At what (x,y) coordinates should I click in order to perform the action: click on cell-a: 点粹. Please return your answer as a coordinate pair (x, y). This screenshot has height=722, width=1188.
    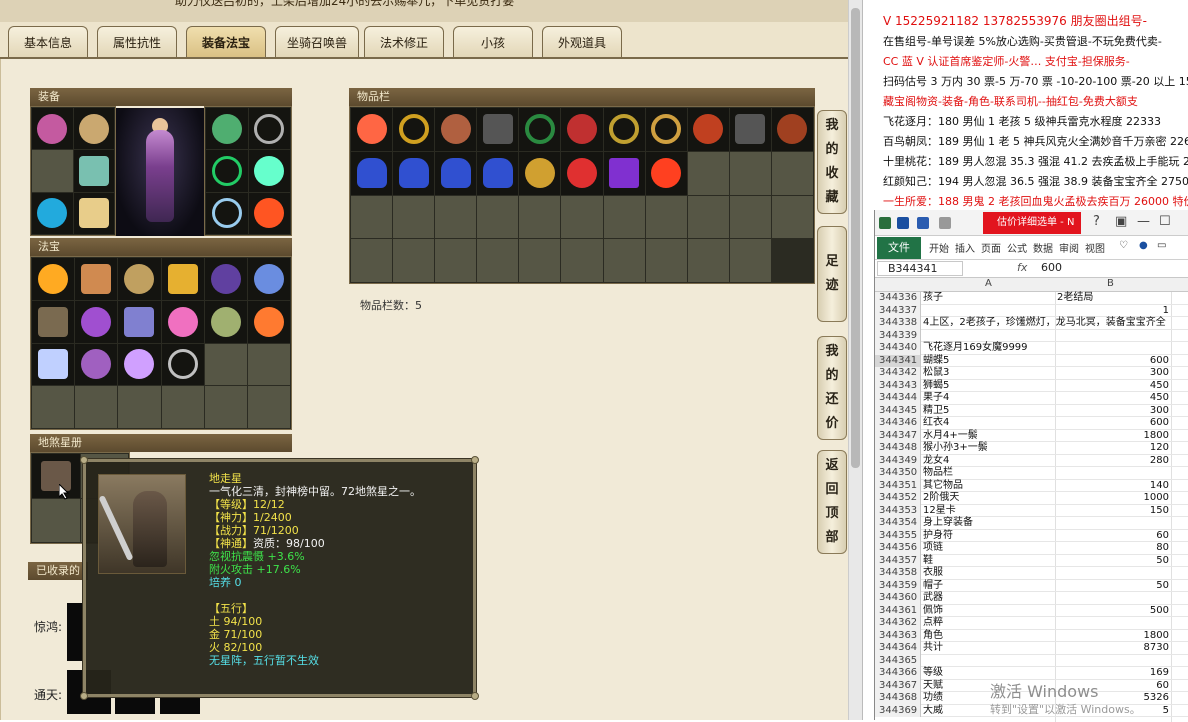
    Looking at the image, I should click on (988, 623).